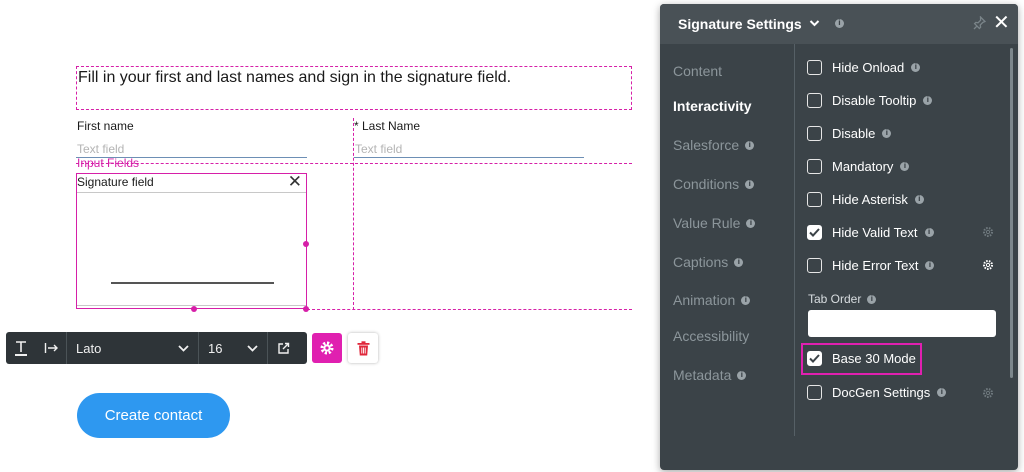 This screenshot has height=472, width=1024. I want to click on nav-label: Captions, so click(701, 262).